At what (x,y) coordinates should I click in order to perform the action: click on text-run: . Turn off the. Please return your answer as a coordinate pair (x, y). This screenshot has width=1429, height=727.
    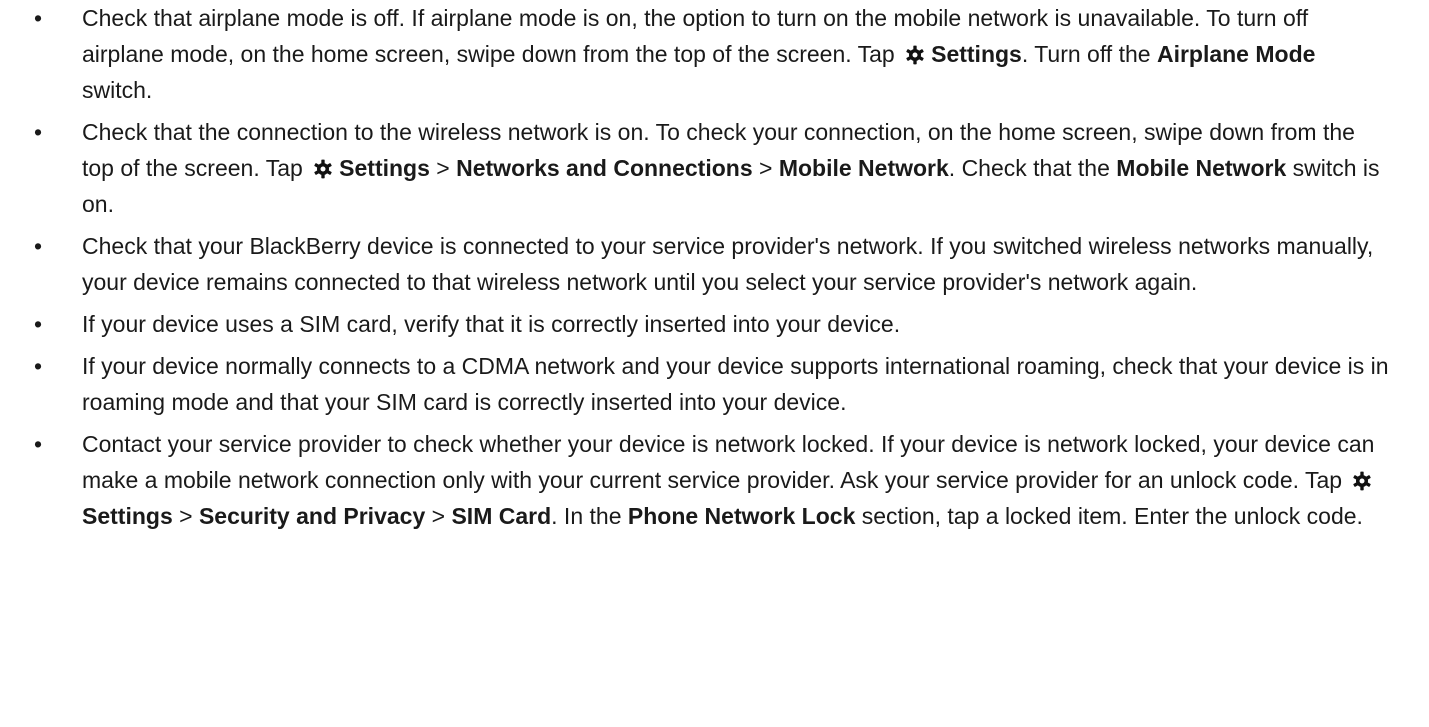
    Looking at the image, I should click on (1089, 54).